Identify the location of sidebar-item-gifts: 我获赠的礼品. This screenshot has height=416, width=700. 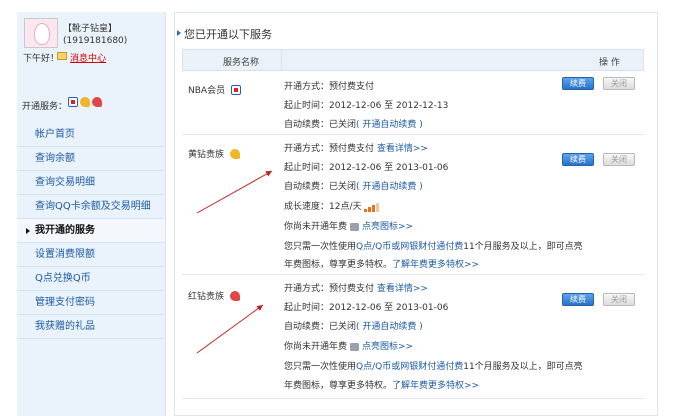
(91, 327).